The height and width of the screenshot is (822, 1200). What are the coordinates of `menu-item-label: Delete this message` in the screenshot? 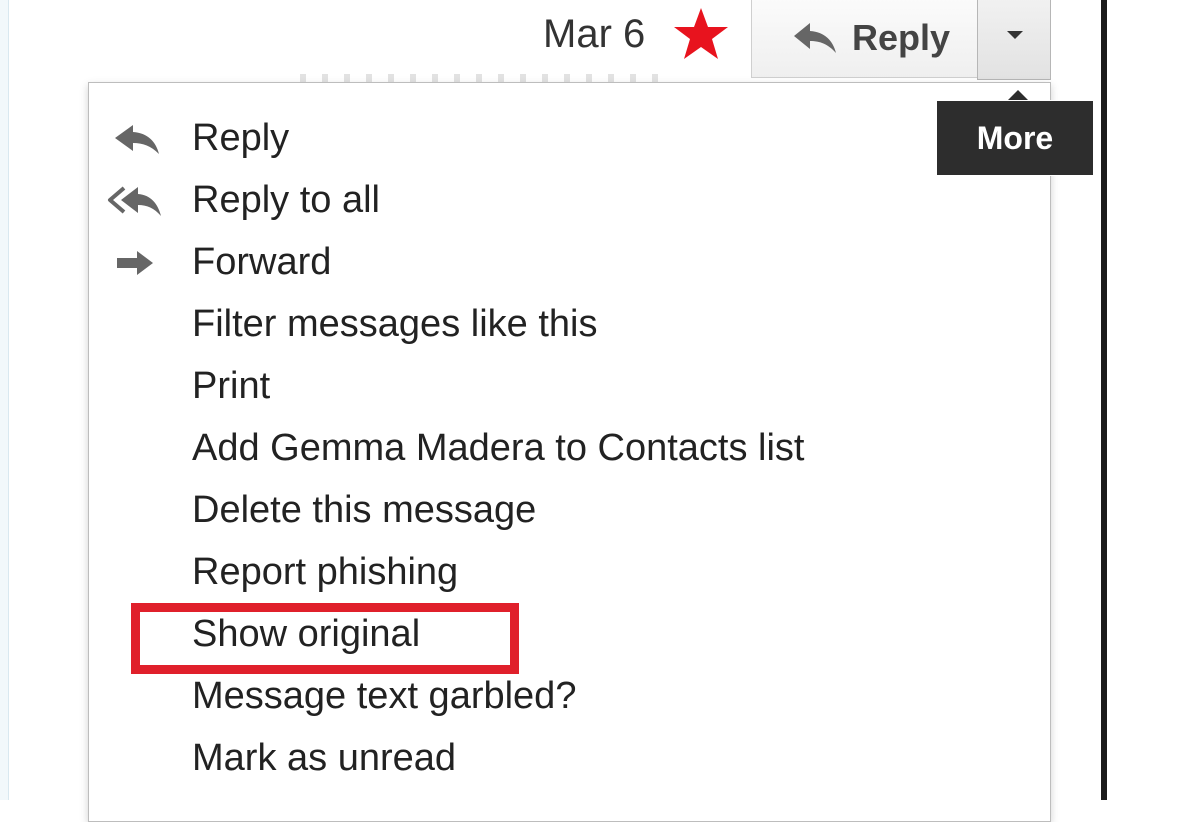 It's located at (364, 510).